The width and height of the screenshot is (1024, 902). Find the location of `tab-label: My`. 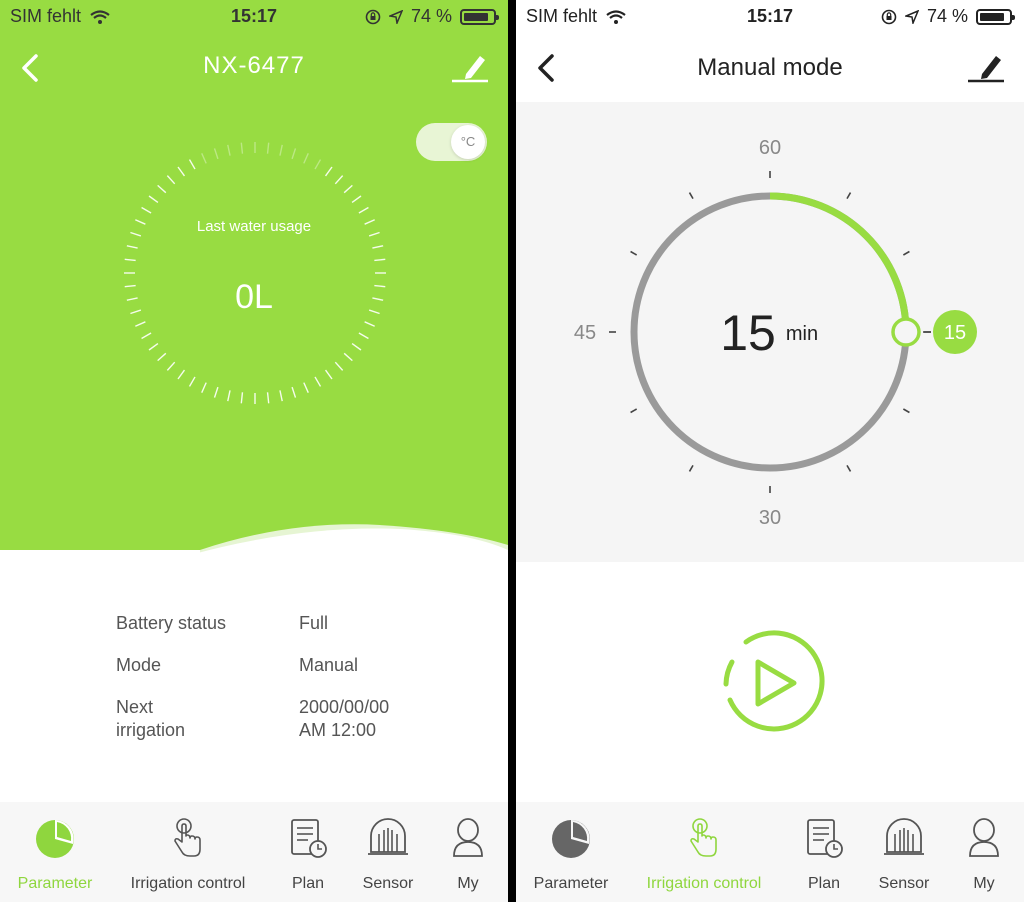

tab-label: My is located at coordinates (468, 883).